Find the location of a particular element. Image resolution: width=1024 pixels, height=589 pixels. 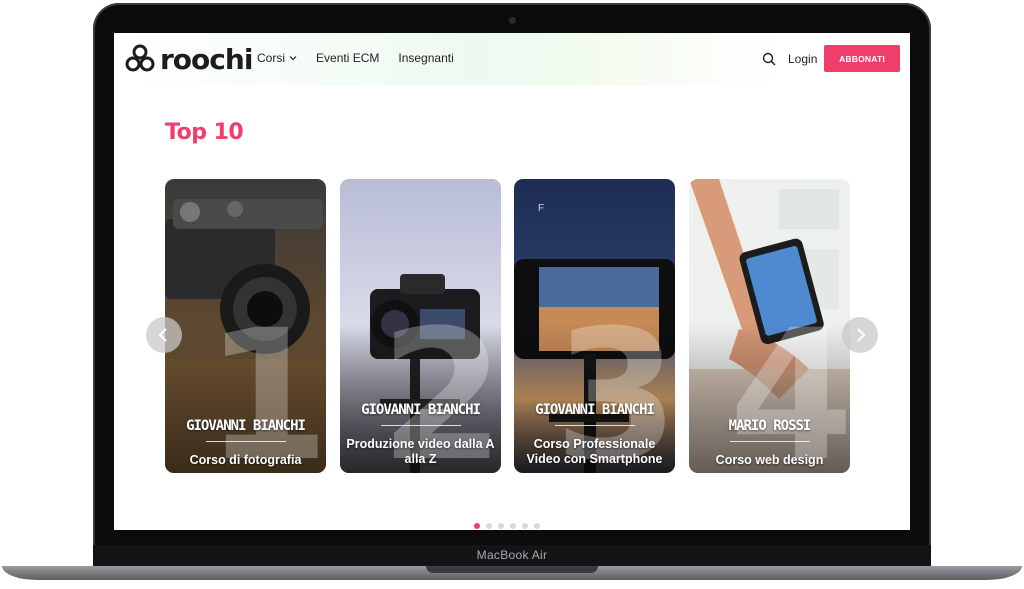

rank-number: 4 is located at coordinates (789, 383).